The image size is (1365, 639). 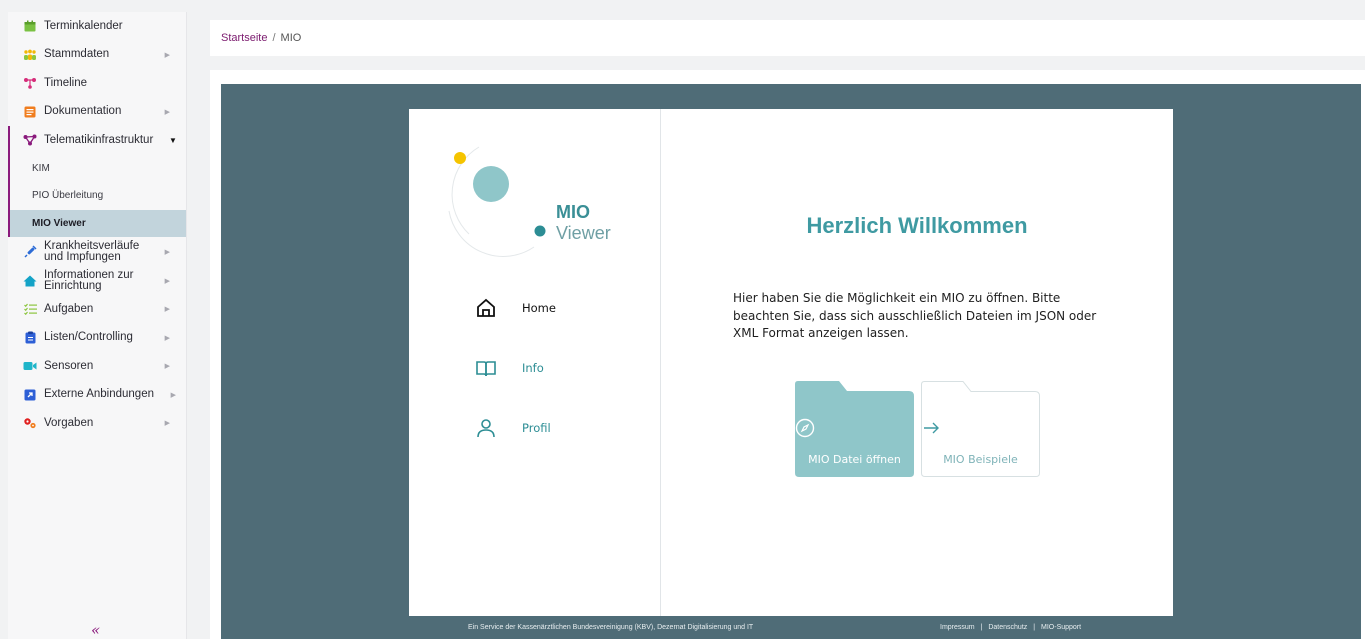 What do you see at coordinates (30, 83) in the screenshot?
I see `timeline-icon` at bounding box center [30, 83].